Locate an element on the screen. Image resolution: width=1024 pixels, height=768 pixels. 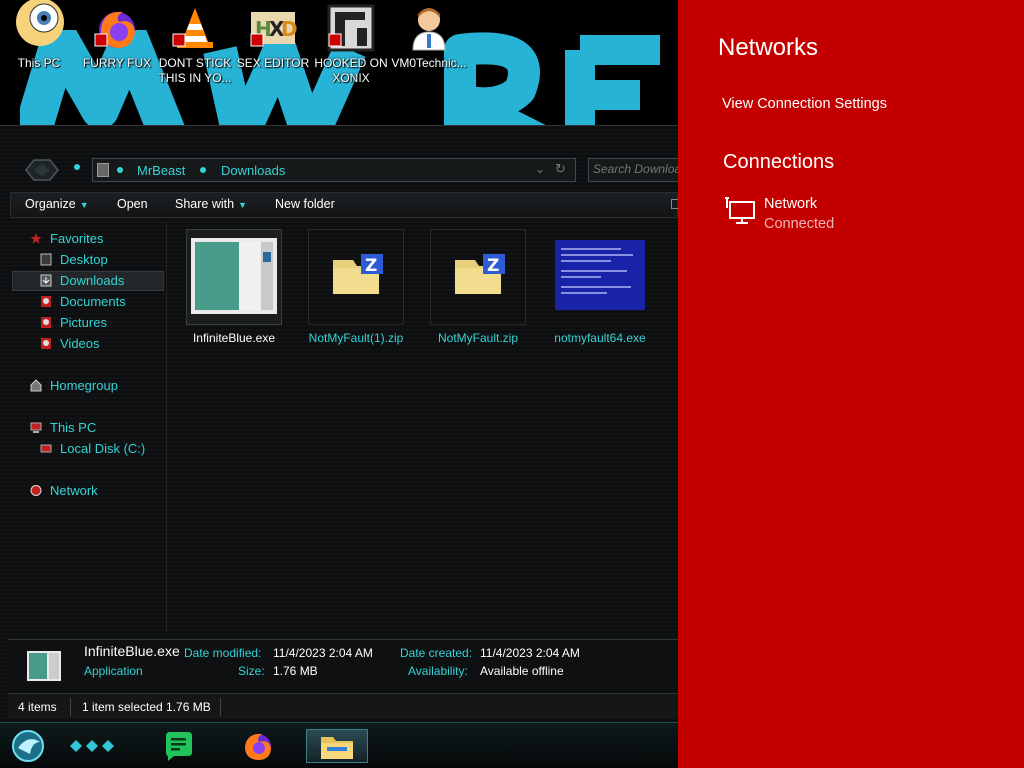
refresh-icon: ↻ is located at coordinates (560, 169).